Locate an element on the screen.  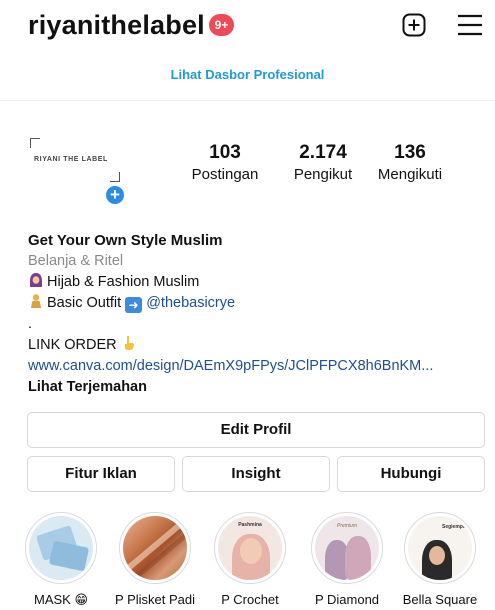
highlight-diamond: Premium P Diamond is located at coordinates (347, 559).